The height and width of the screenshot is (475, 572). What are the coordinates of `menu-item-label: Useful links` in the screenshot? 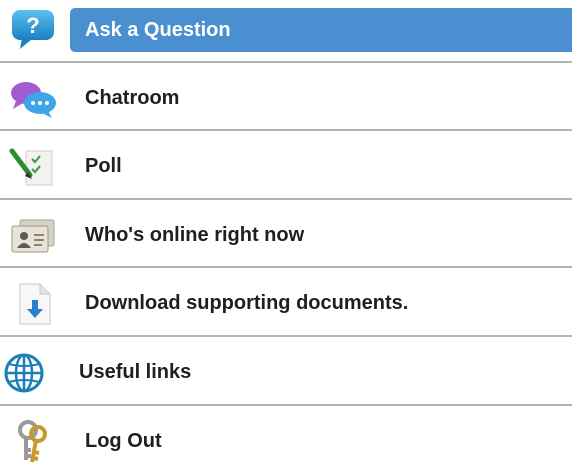 It's located at (135, 372).